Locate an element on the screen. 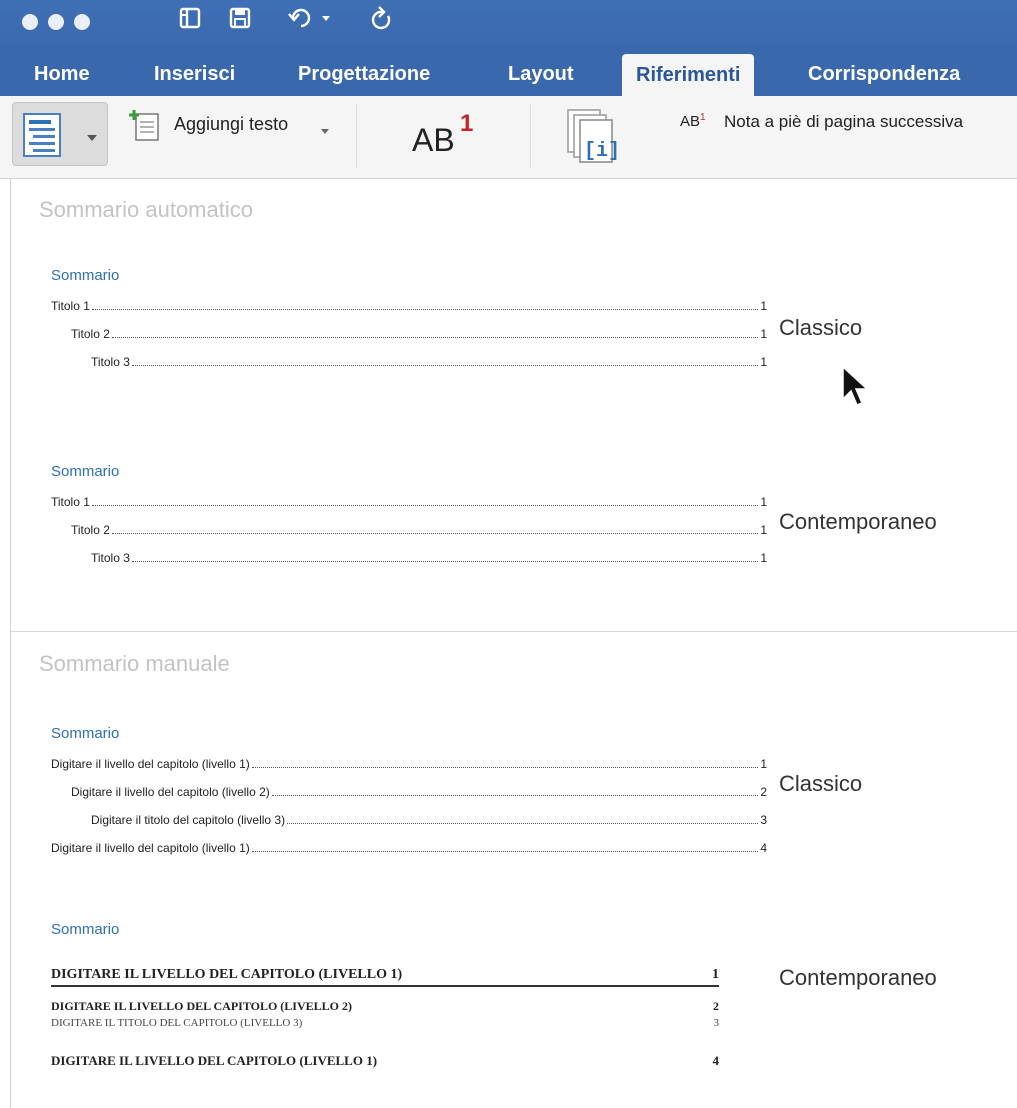 This screenshot has height=1108, width=1017. layout-icon is located at coordinates (190, 21).